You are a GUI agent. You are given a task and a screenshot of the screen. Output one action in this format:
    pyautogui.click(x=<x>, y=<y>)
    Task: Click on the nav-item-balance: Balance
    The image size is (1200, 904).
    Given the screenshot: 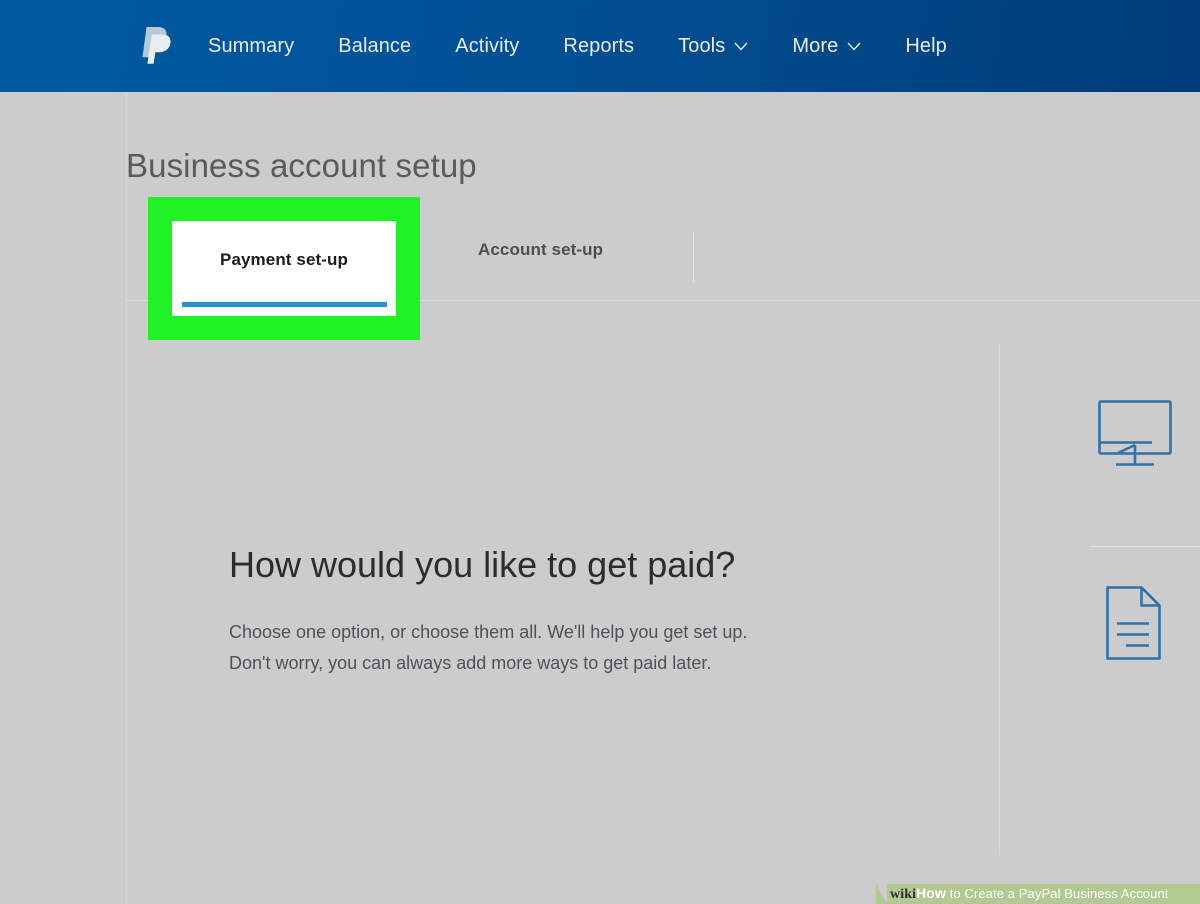 What is the action you would take?
    pyautogui.click(x=374, y=46)
    